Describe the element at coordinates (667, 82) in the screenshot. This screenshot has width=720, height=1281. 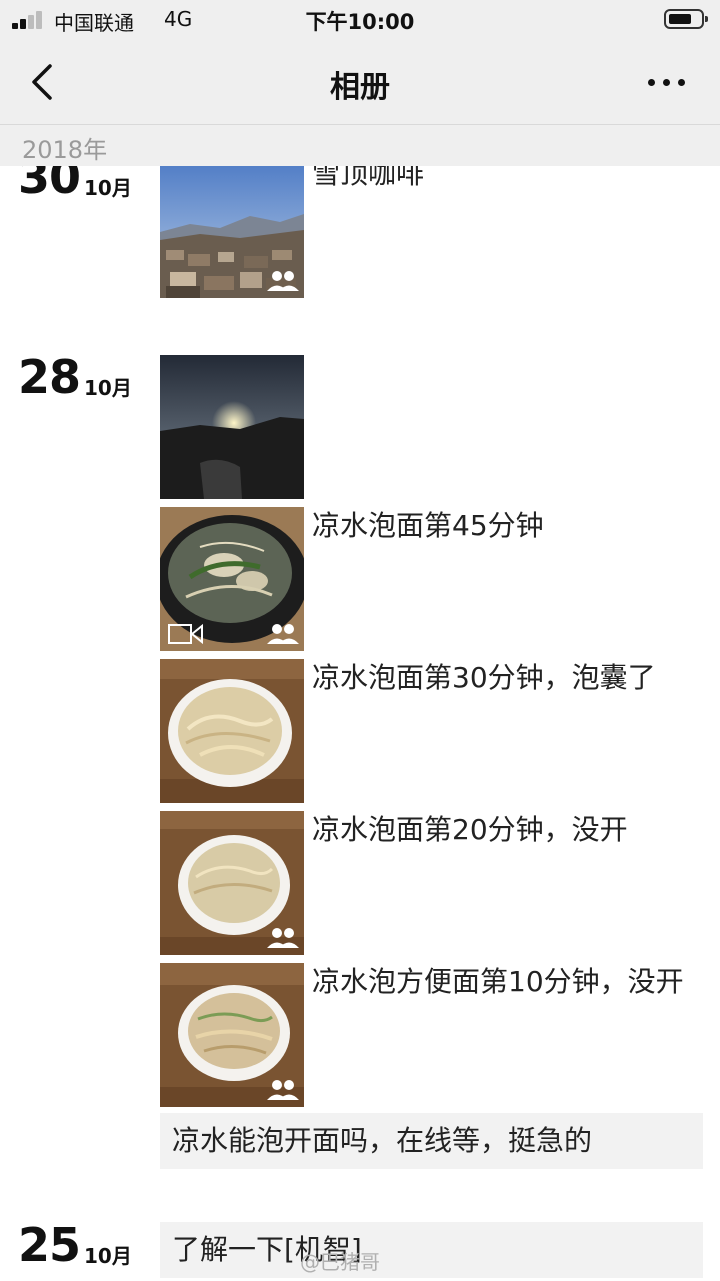
I see `more-button` at that location.